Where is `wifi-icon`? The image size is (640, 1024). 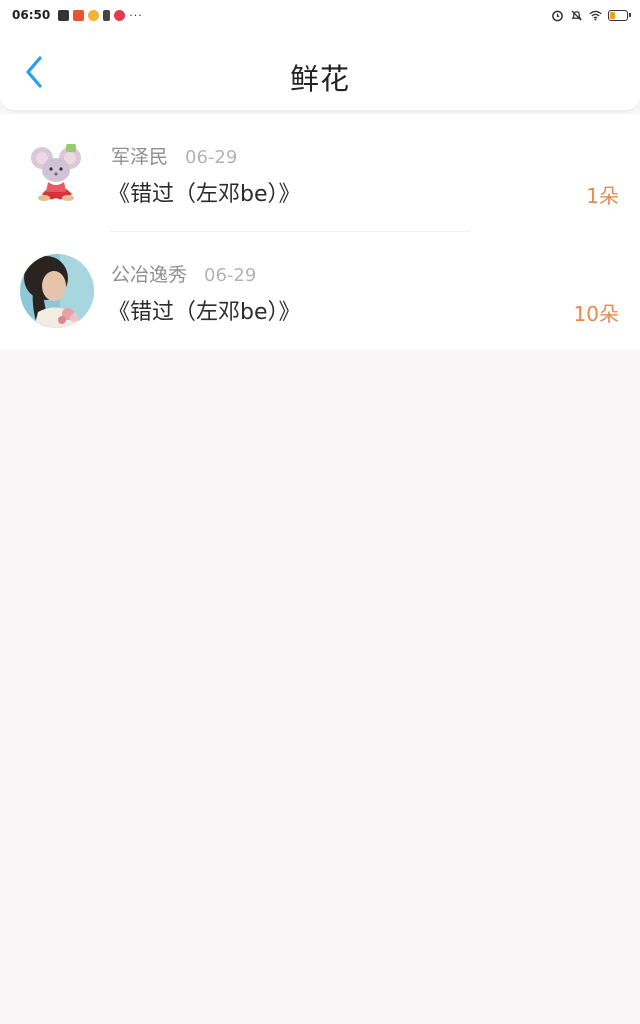 wifi-icon is located at coordinates (595, 15).